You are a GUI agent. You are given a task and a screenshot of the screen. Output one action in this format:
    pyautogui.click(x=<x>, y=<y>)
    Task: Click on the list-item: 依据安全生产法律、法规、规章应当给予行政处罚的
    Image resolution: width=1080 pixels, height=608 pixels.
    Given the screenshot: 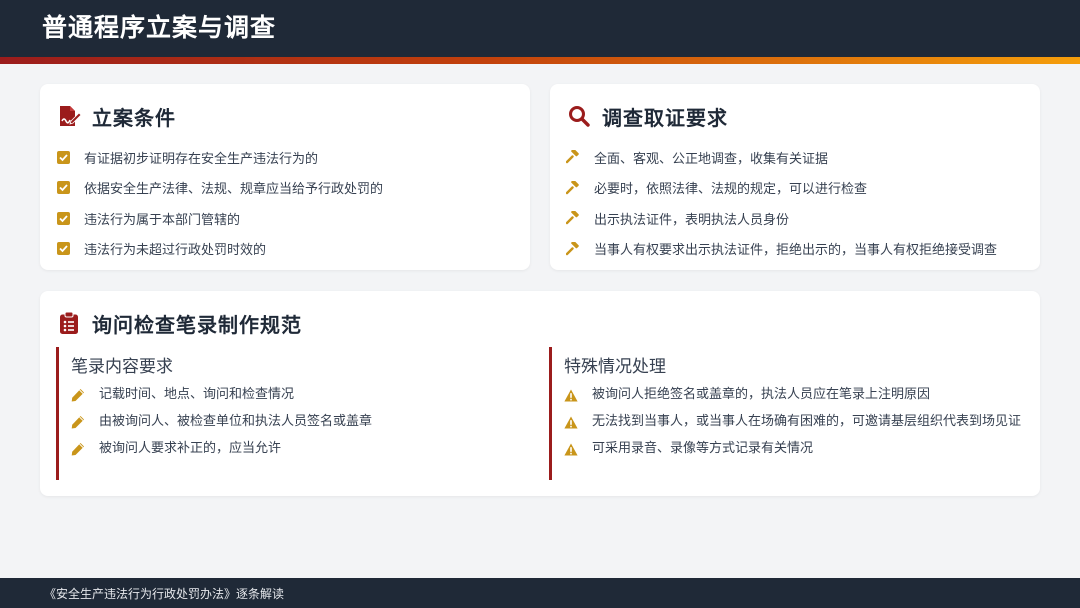 What is the action you would take?
    pyautogui.click(x=219, y=188)
    